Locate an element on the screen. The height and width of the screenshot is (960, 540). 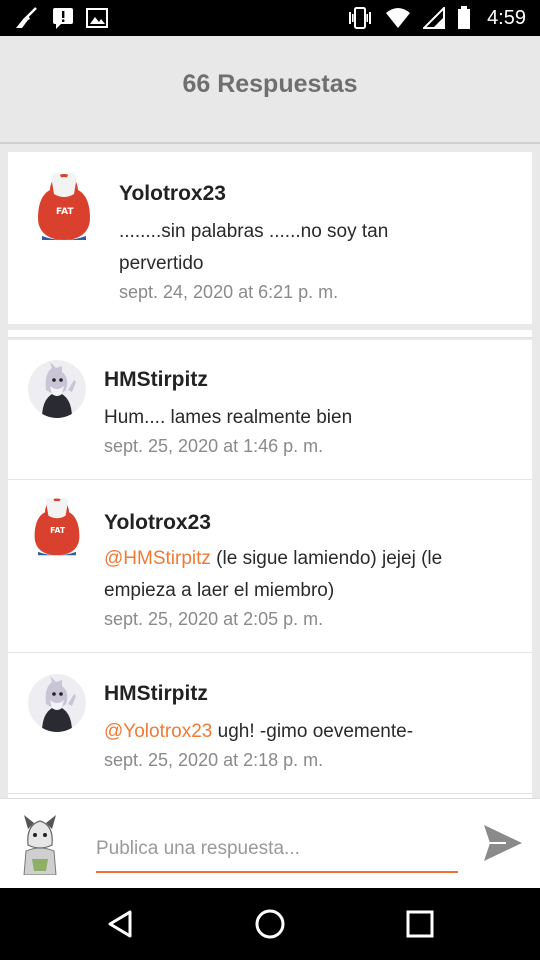
reply-timestamp: sept. 25, 2020 at 2:18 p. m. is located at coordinates (214, 760).